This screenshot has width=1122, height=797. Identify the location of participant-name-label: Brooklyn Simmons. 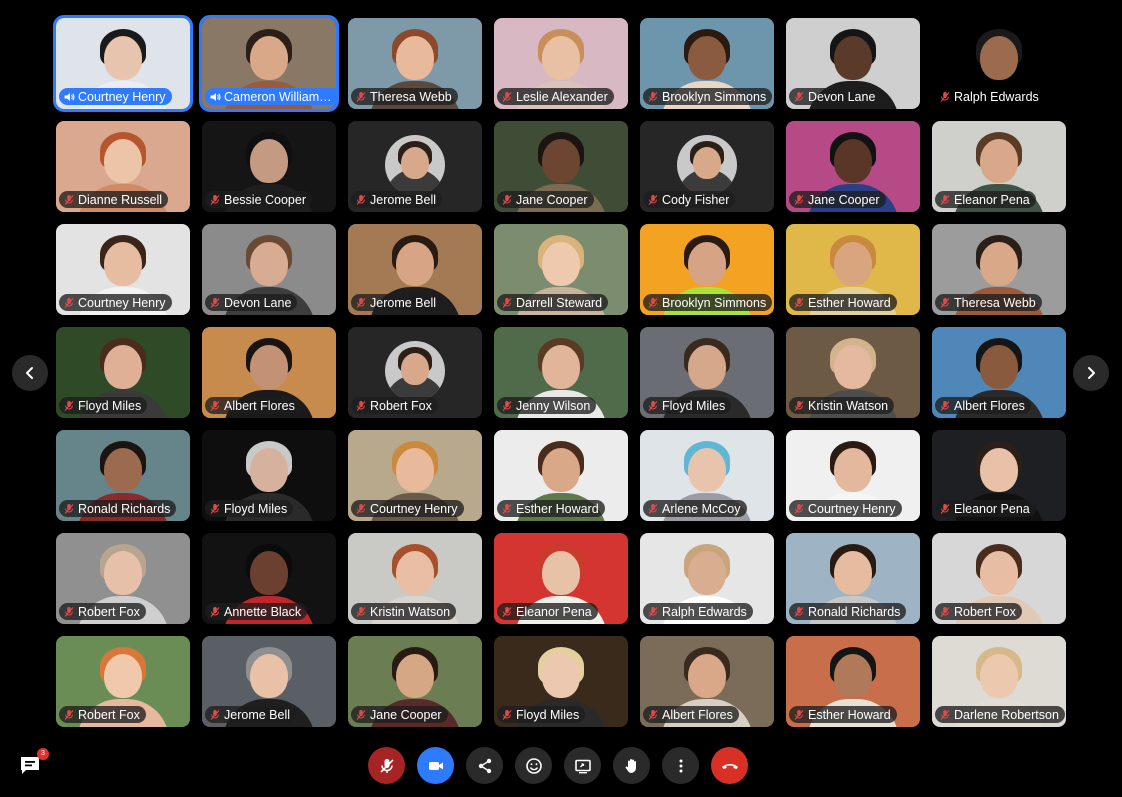
(708, 302).